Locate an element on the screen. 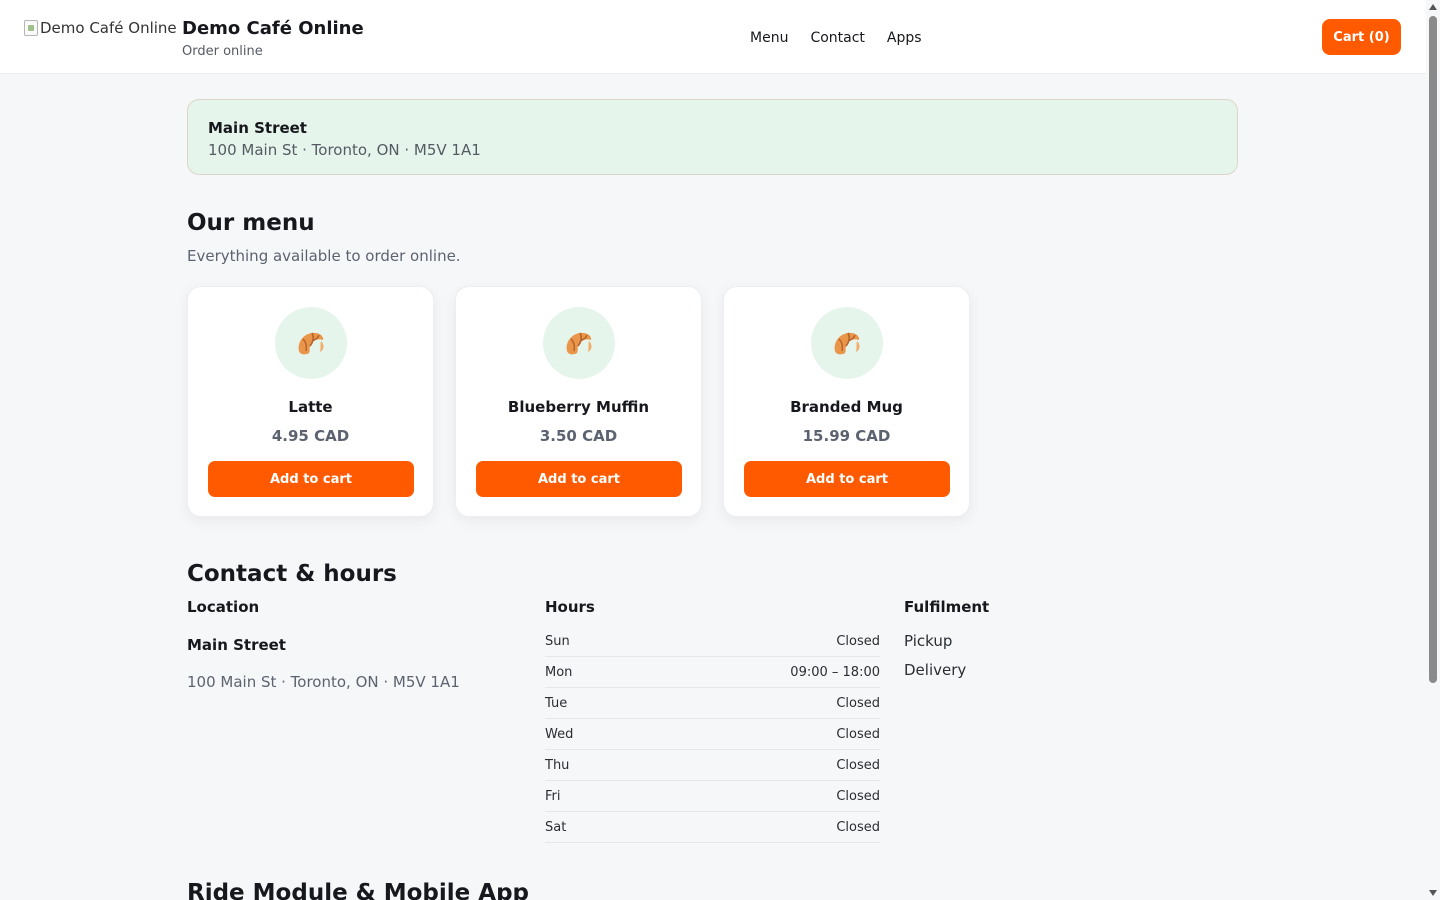 Image resolution: width=1440 pixels, height=900 pixels. ride-module-section-title: Ride Module & Mobile App is located at coordinates (358, 890).